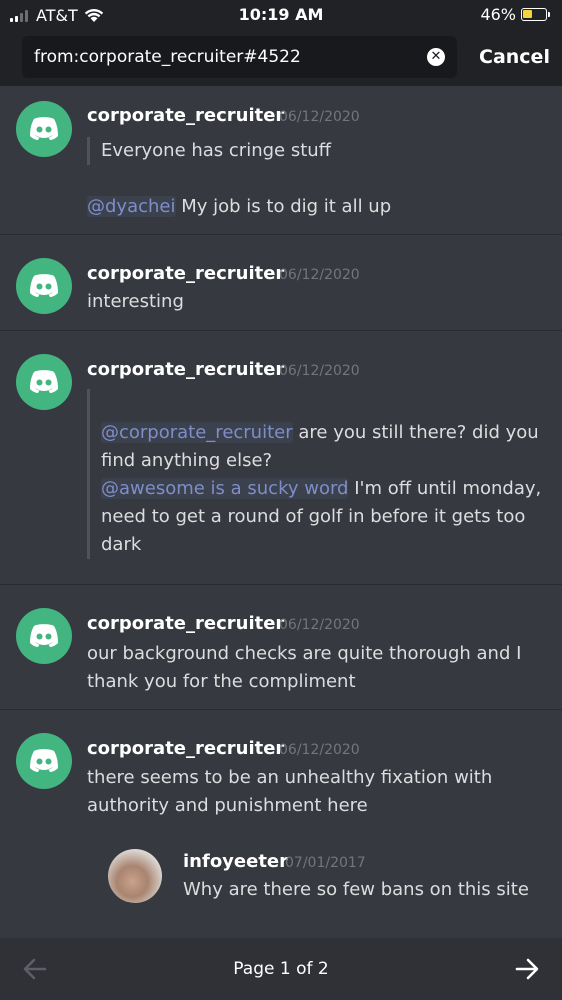 The image size is (562, 1000). What do you see at coordinates (514, 57) in the screenshot?
I see `cancel-button: Cancel` at bounding box center [514, 57].